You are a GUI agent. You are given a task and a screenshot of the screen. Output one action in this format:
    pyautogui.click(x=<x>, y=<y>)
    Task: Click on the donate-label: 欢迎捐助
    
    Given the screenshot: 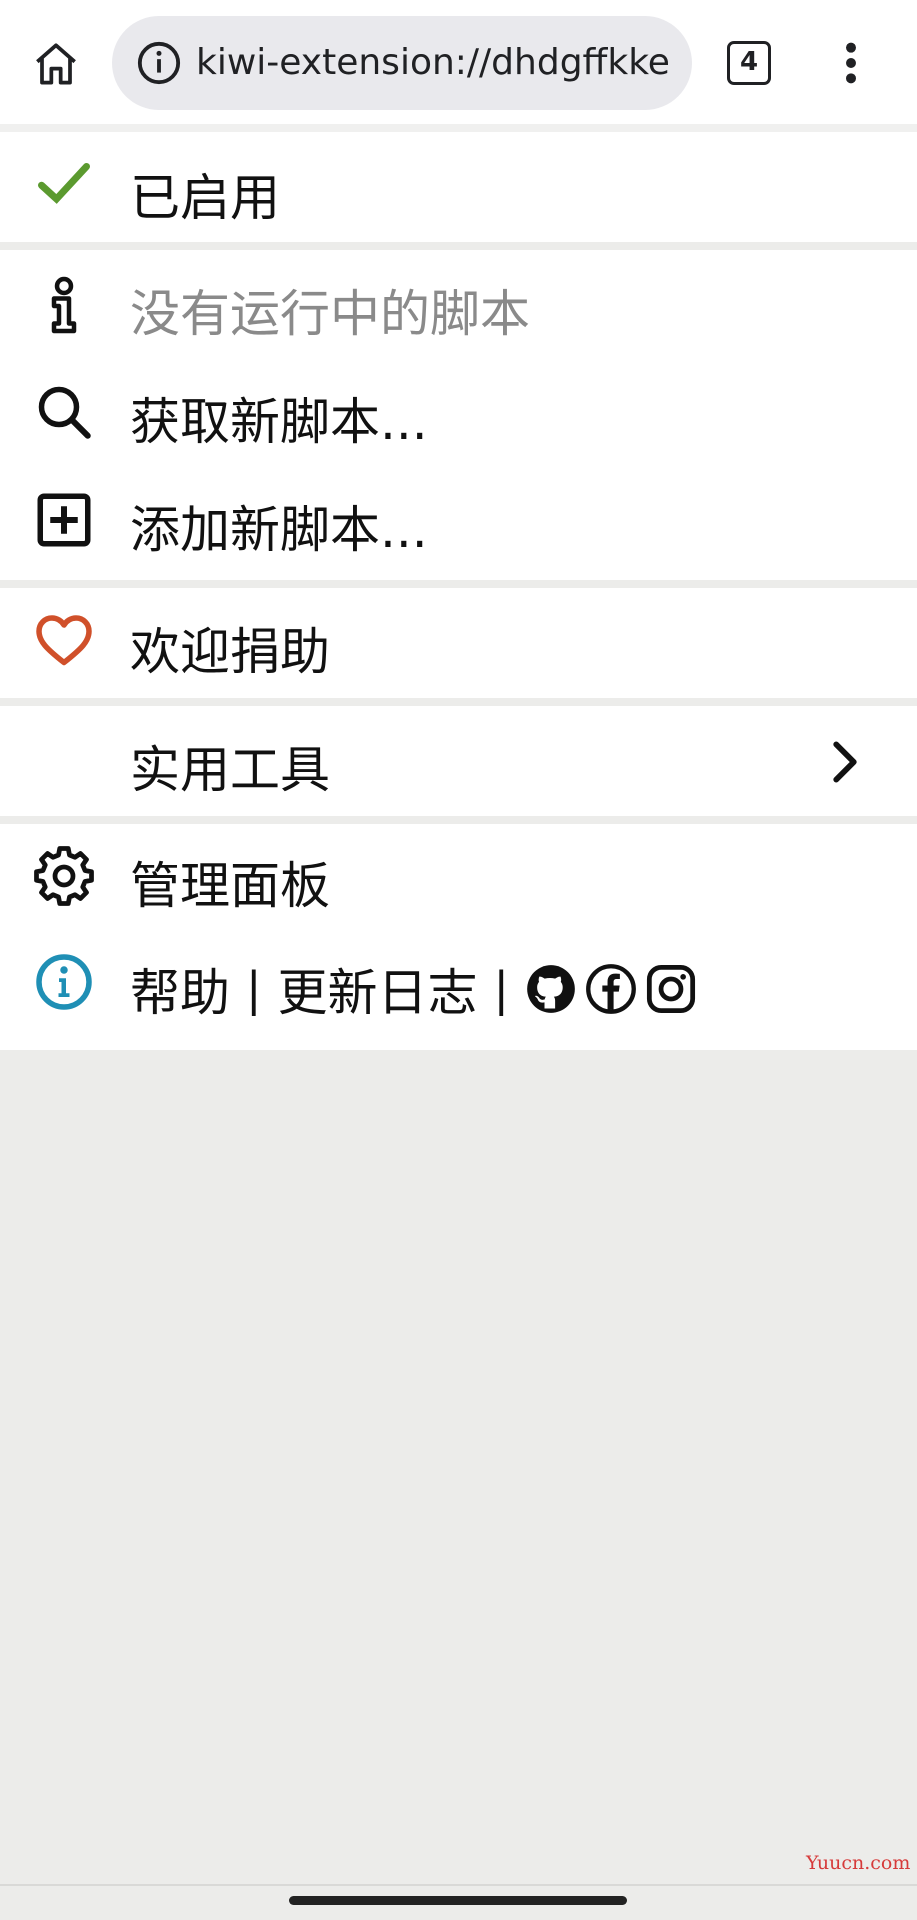 What is the action you would take?
    pyautogui.click(x=230, y=652)
    